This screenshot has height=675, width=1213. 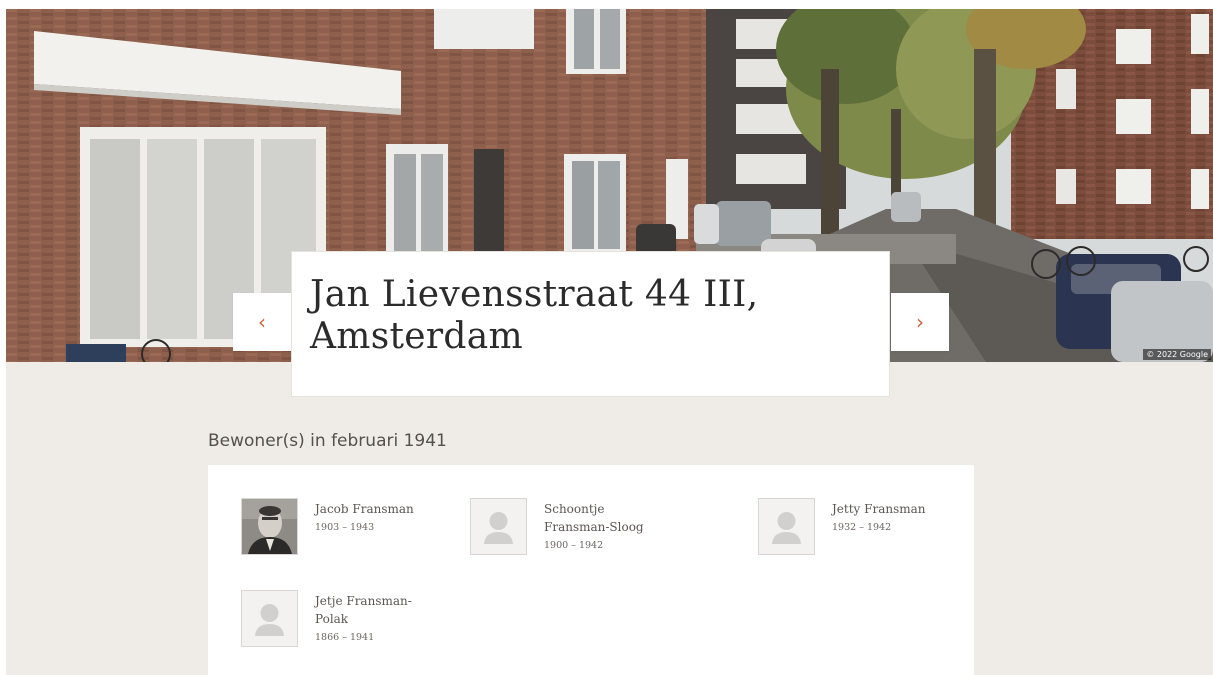 I want to click on resident-info: Schoontje Fransman-Sloog 1900 – 1942, so click(x=599, y=526).